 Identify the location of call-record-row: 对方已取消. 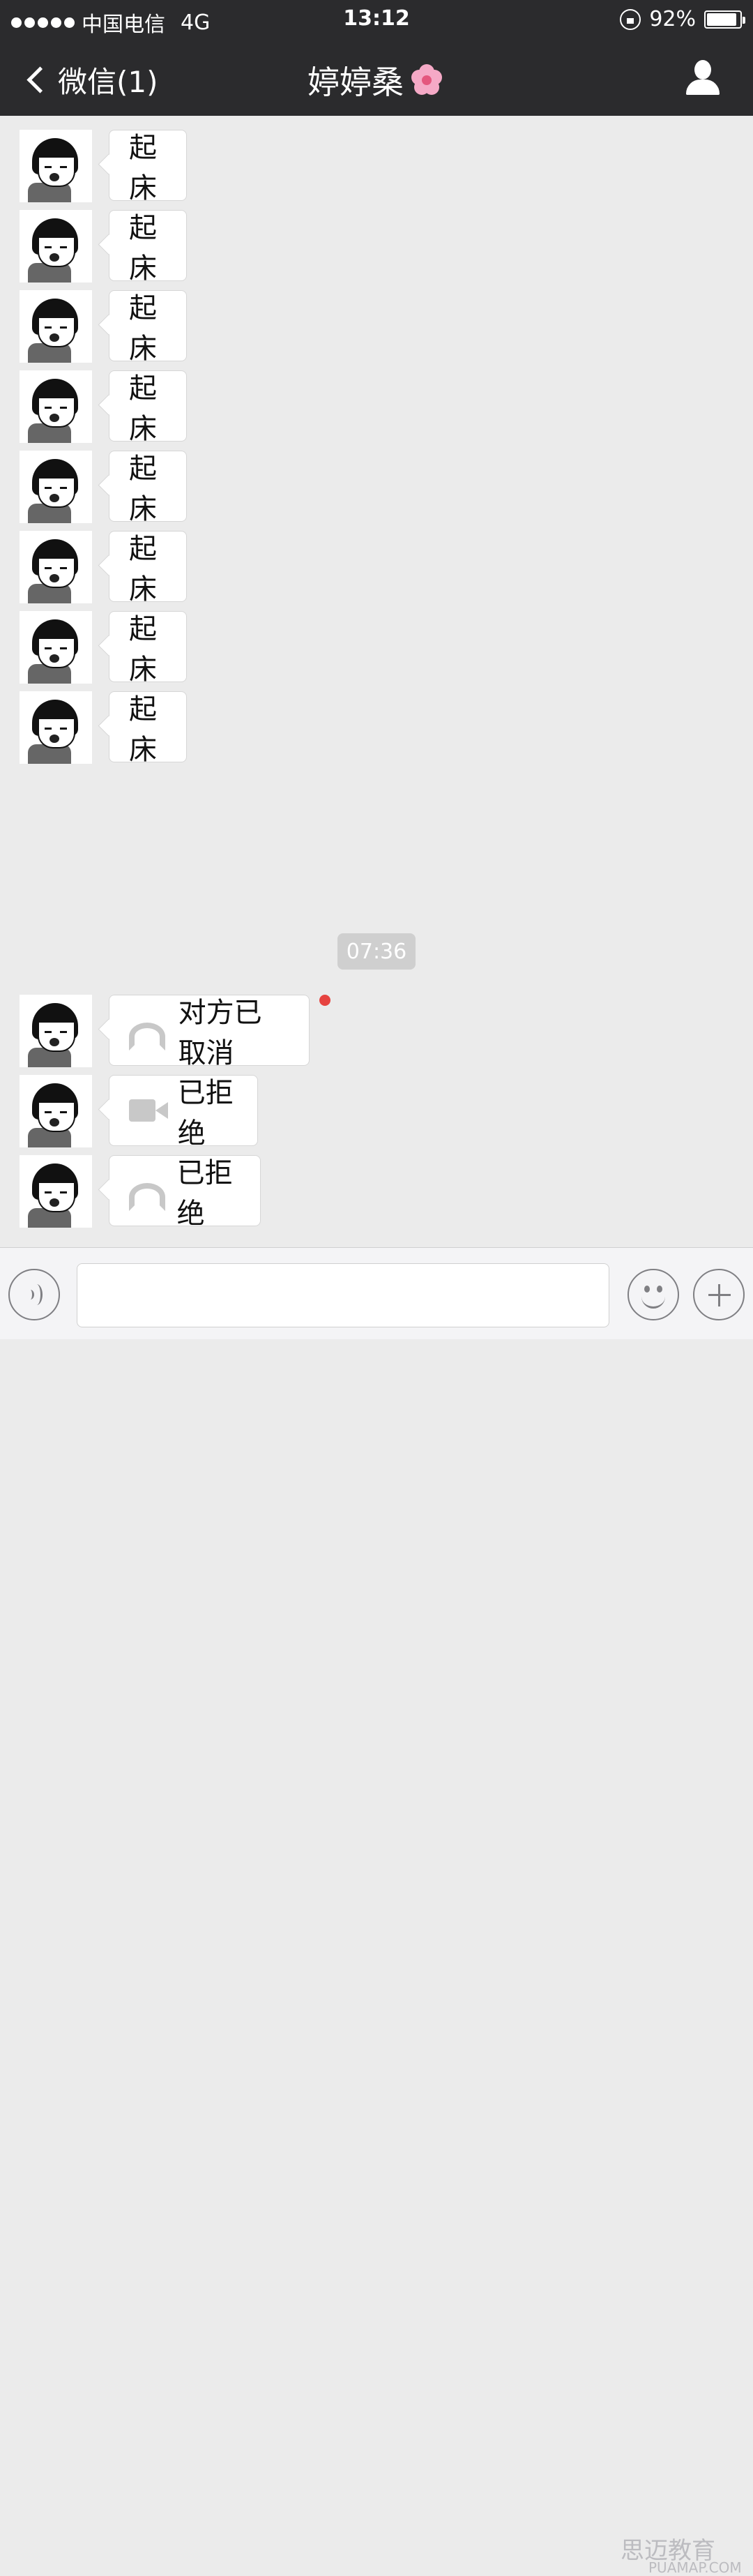
(369, 1032).